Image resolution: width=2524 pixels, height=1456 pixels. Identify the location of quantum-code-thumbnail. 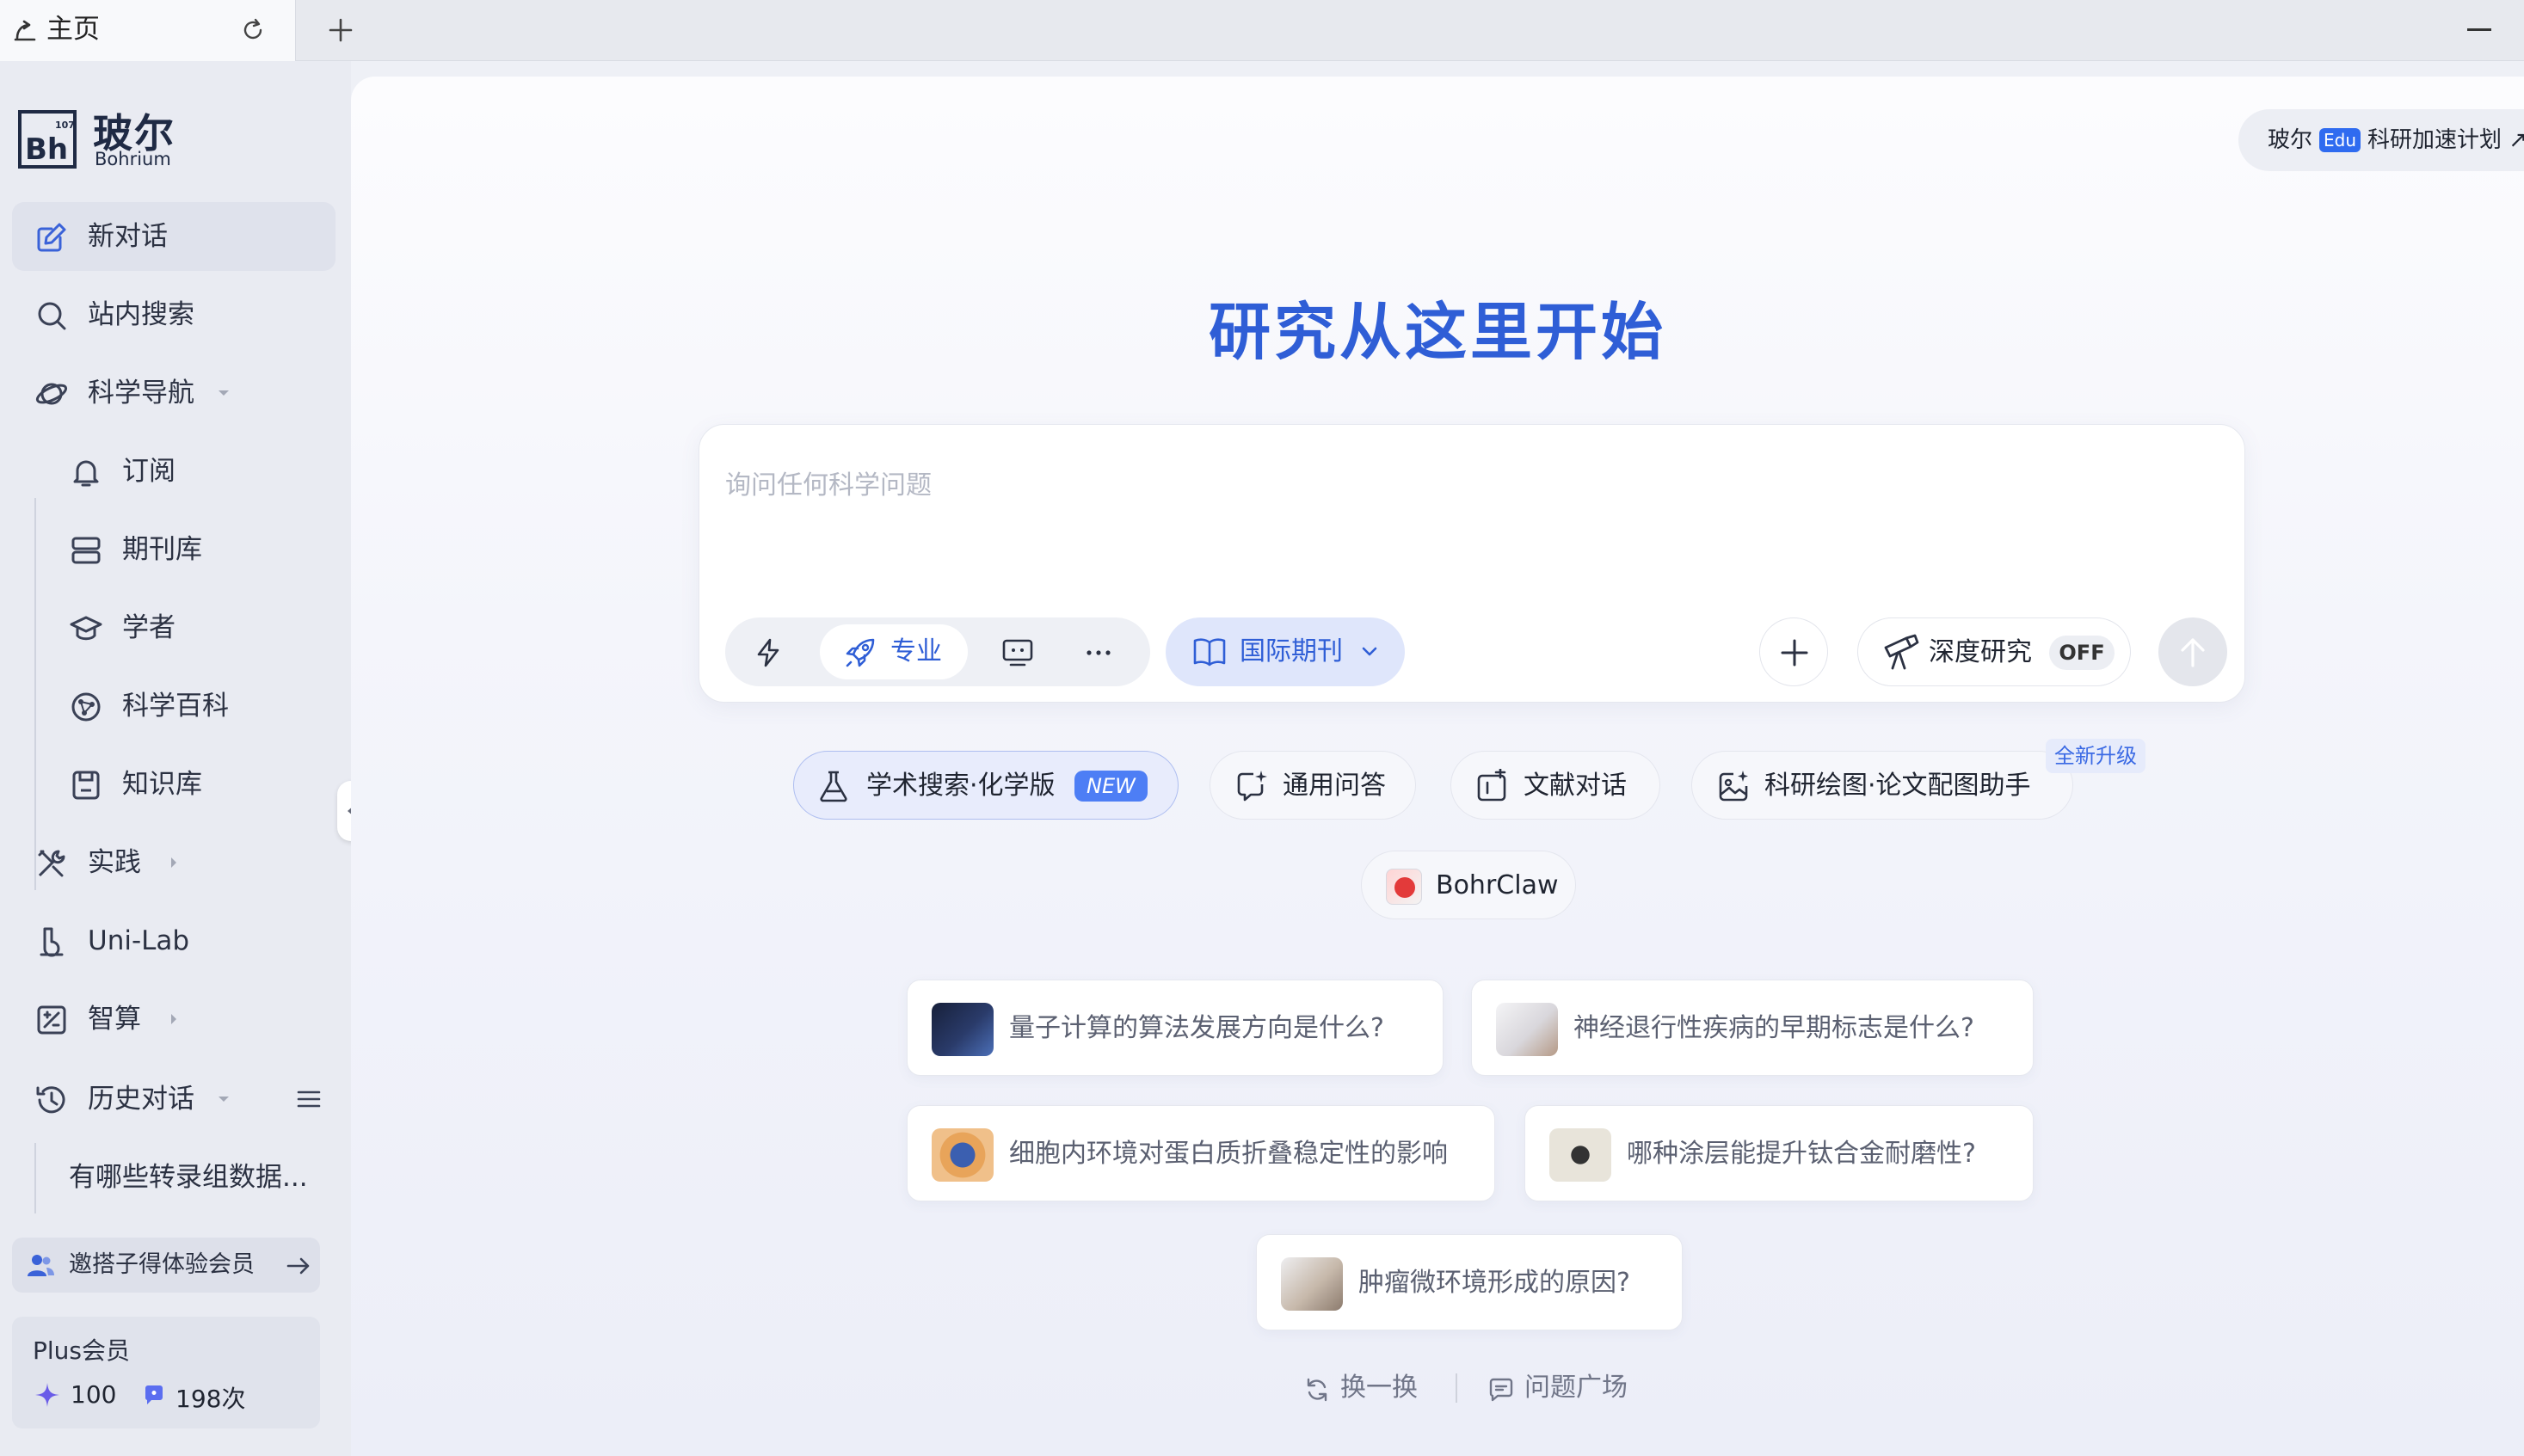
(963, 1029).